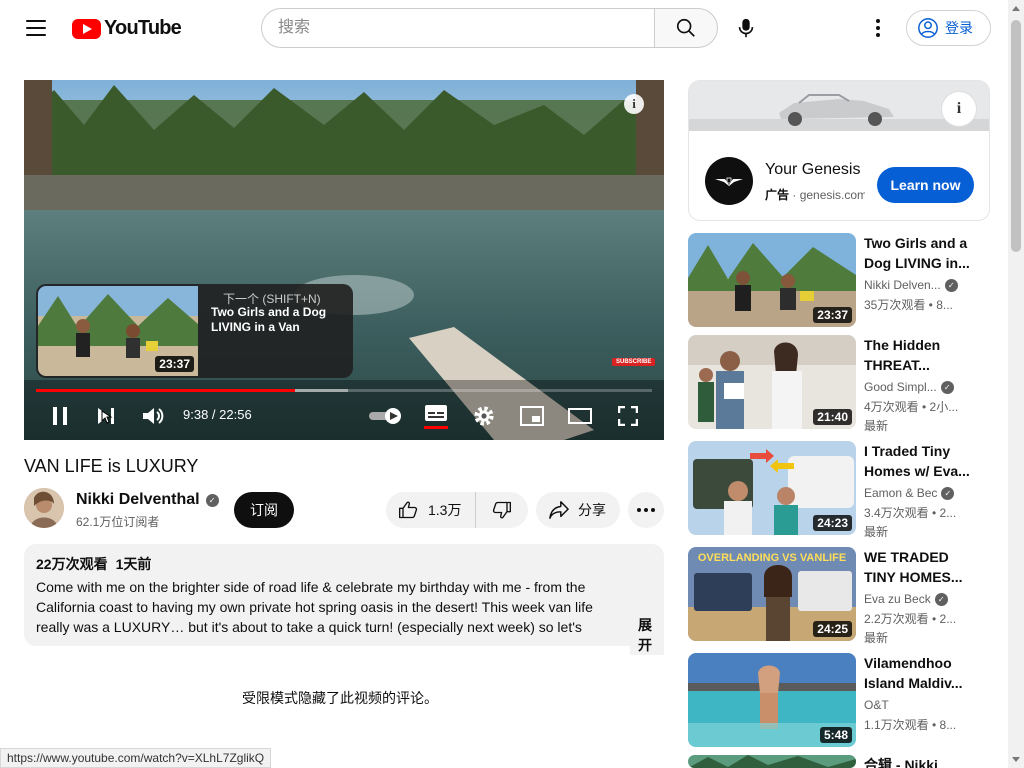 This screenshot has height=768, width=1024. I want to click on recommendation-item: 合辑 - Nikki, so click(844, 761).